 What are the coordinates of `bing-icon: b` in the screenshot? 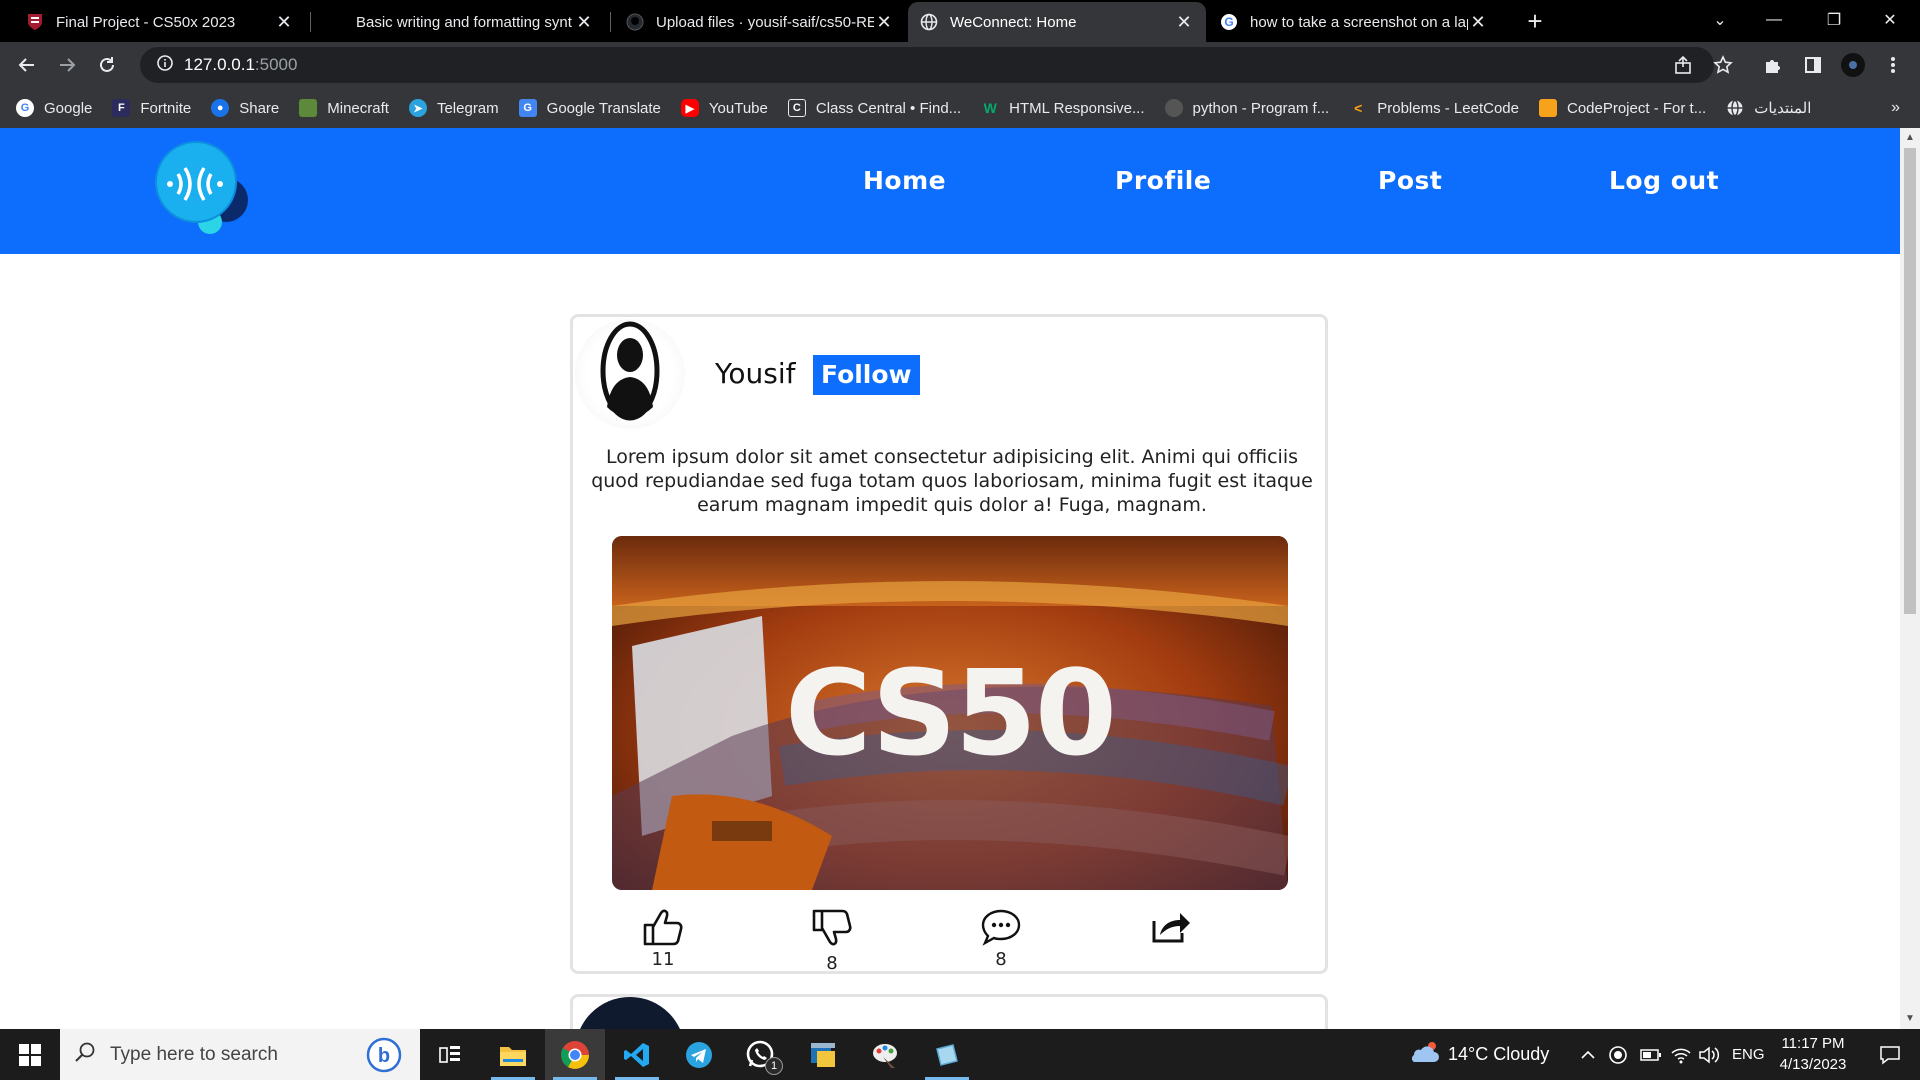 It's located at (384, 1057).